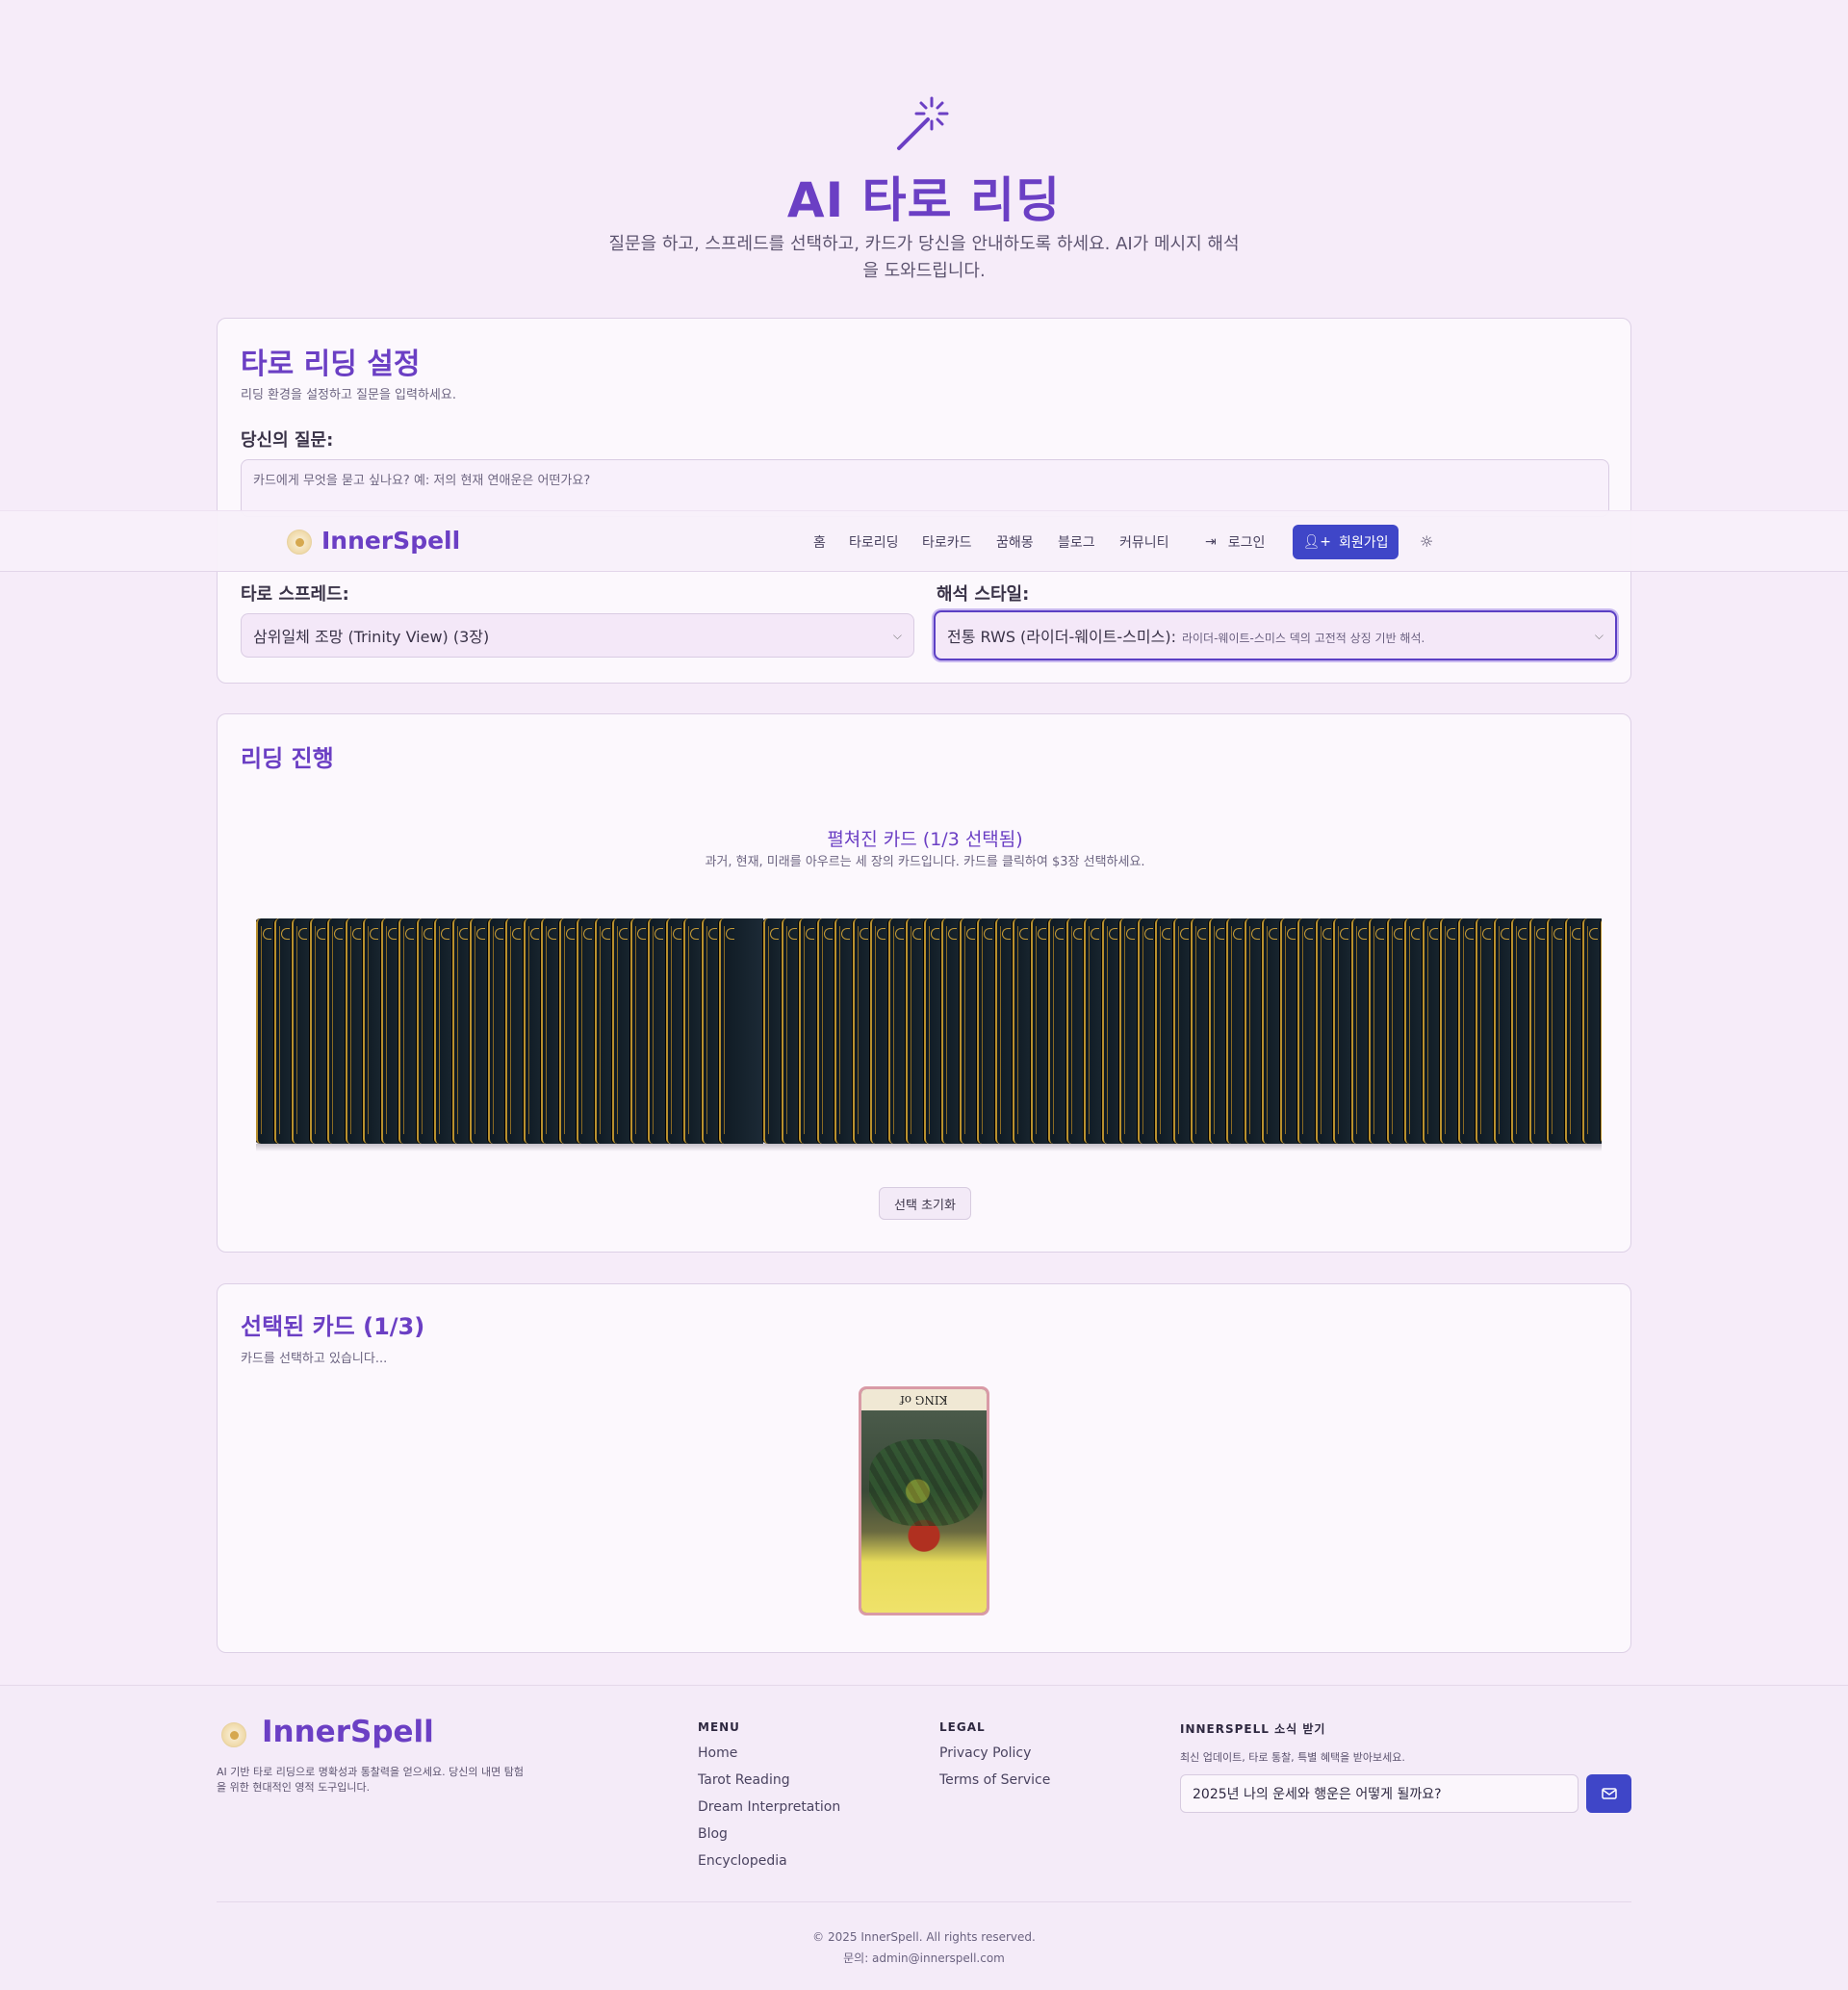 This screenshot has height=1990, width=1848. Describe the element at coordinates (1379, 1794) in the screenshot. I see `newsletter-input: 2025년 나의 운세와 행운은 어떻게 될까요?` at that location.